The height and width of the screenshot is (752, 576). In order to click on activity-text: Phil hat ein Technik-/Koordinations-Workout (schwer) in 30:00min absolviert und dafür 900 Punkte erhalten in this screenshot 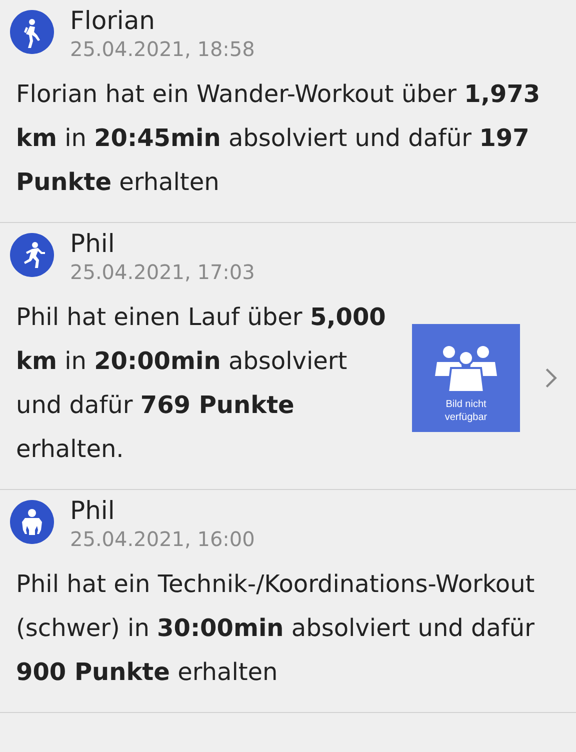, I will do `click(276, 628)`.